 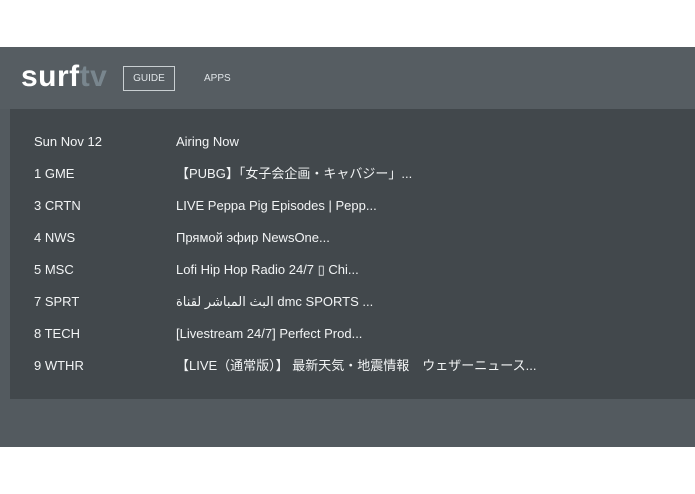 I want to click on channel-number: 7 SPRT, so click(x=57, y=301).